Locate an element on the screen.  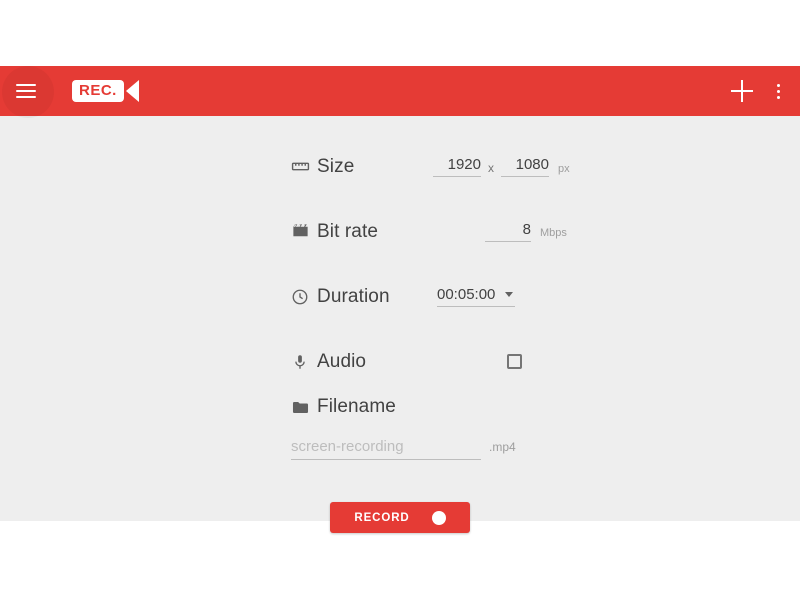
kebab-menu-icon is located at coordinates (778, 91).